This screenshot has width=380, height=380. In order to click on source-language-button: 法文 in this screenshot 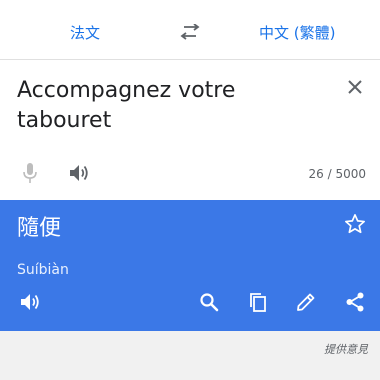, I will do `click(85, 32)`.